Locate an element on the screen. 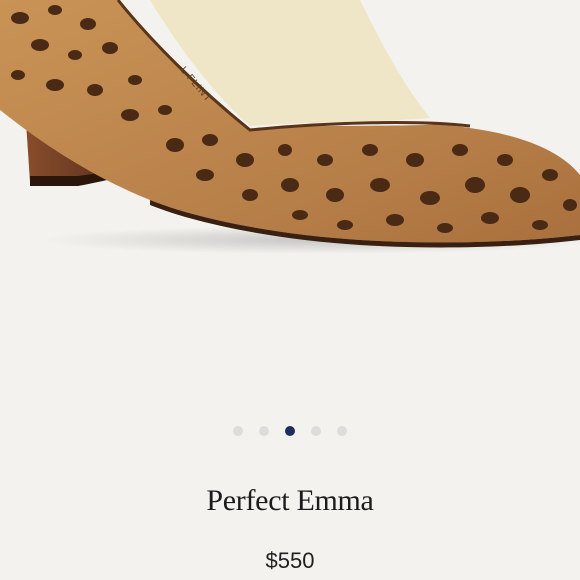  product-price: $550 is located at coordinates (290, 560).